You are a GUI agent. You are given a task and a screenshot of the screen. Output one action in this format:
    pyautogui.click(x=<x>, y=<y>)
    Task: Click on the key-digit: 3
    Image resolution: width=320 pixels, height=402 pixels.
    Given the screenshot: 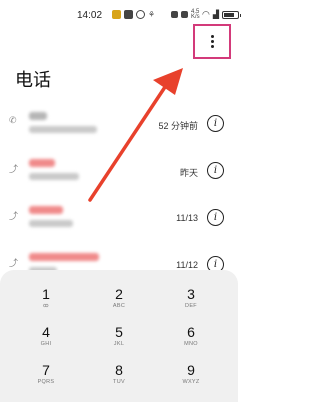 What is the action you would take?
    pyautogui.click(x=191, y=294)
    